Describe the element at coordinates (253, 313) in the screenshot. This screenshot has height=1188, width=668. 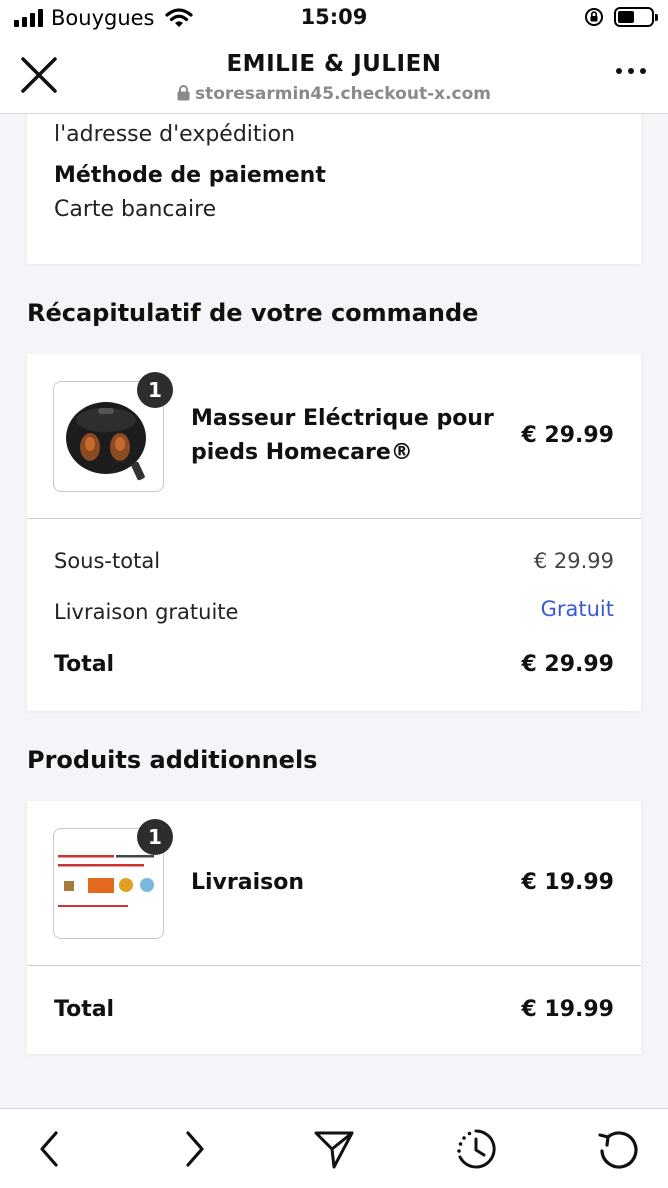
I see `order-summary-heading: Récapitulatif de votre commande` at that location.